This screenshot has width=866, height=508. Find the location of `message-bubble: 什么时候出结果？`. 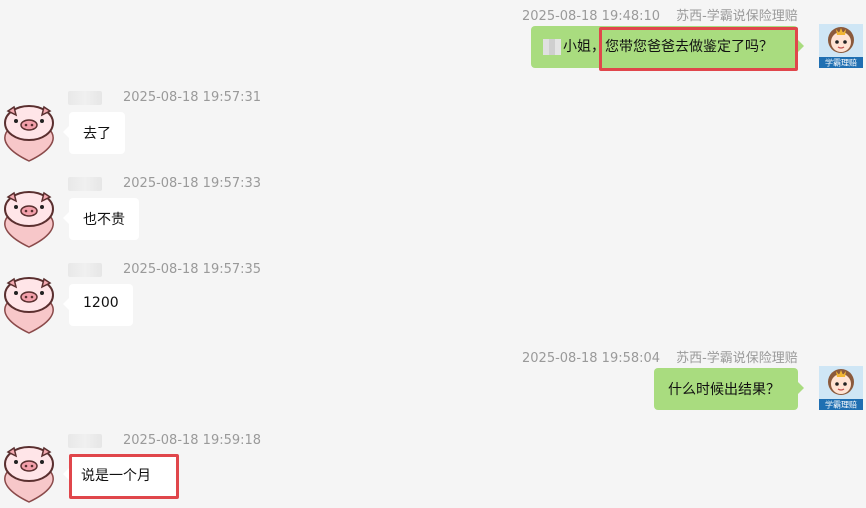

message-bubble: 什么时候出结果？ is located at coordinates (729, 389).